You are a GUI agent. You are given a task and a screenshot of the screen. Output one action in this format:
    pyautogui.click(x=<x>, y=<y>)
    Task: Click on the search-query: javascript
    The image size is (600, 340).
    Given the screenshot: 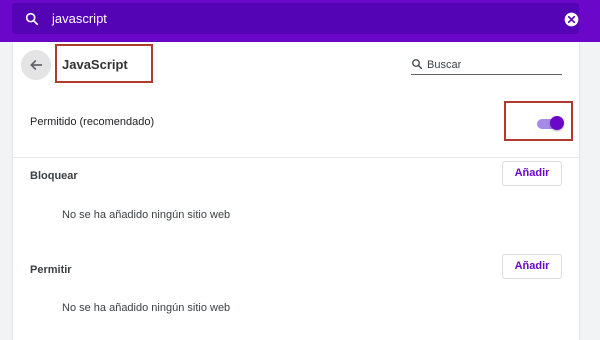 What is the action you would take?
    pyautogui.click(x=79, y=18)
    